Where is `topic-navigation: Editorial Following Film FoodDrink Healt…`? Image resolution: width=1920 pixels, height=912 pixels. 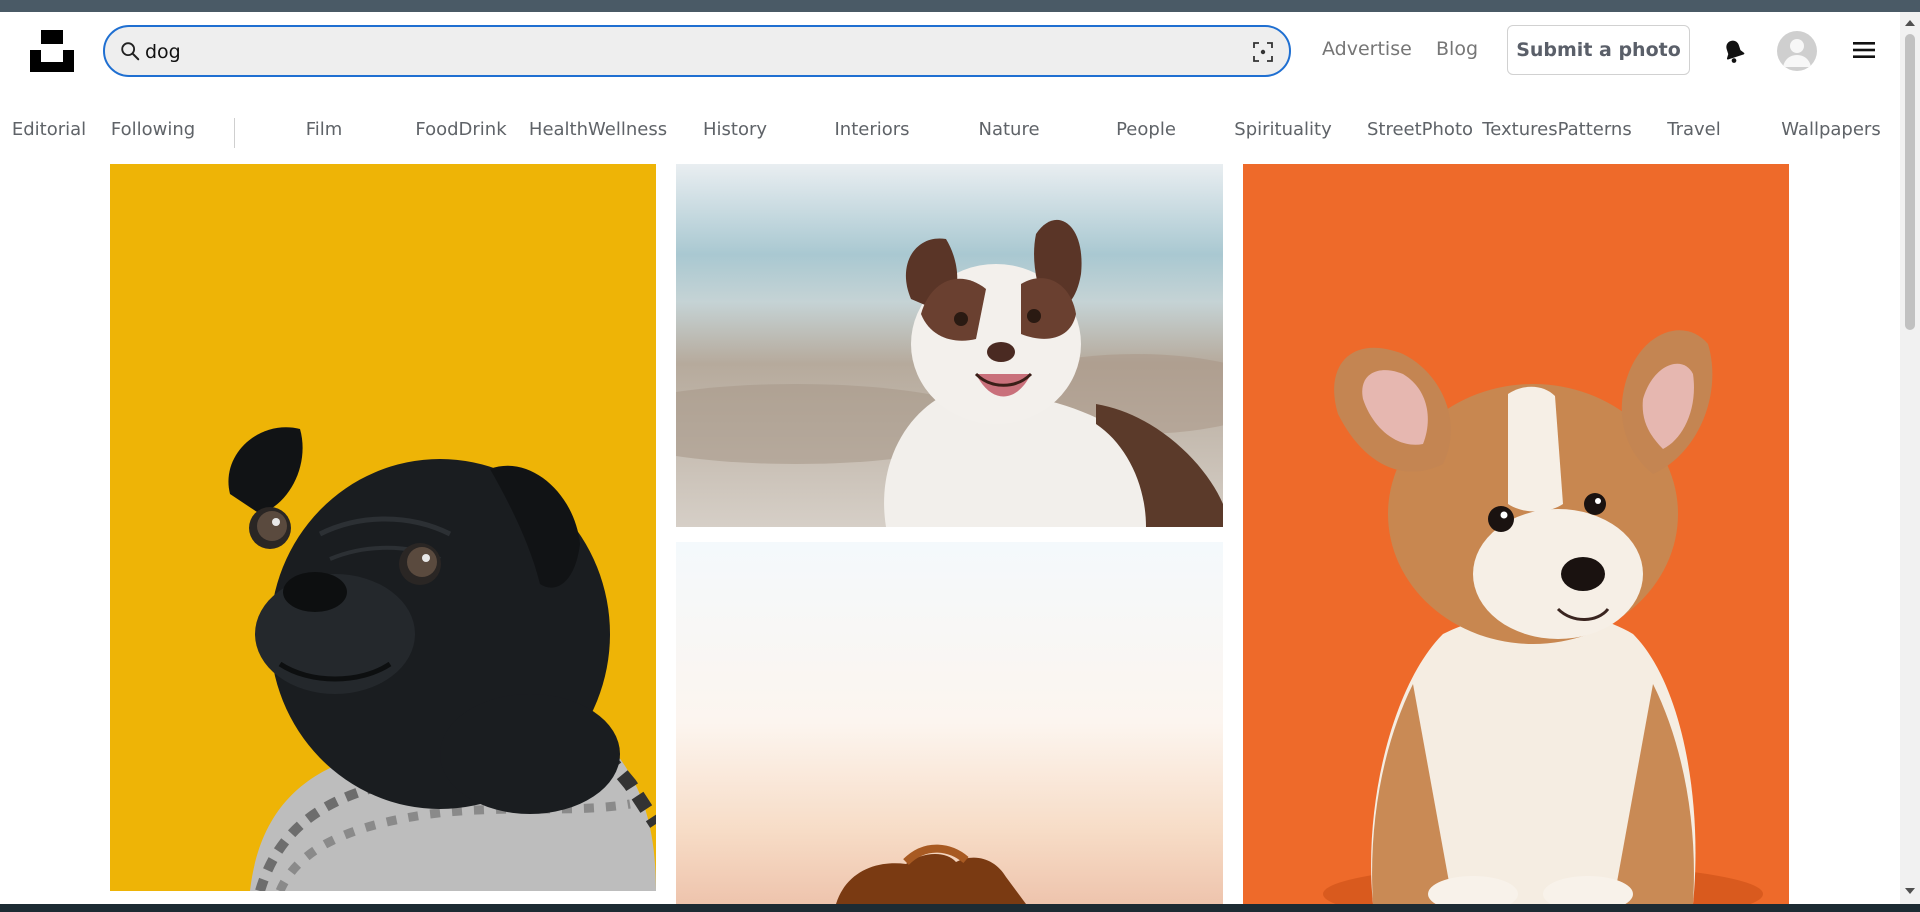
topic-navigation: Editorial Following Film FoodDrink Healt… is located at coordinates (950, 132).